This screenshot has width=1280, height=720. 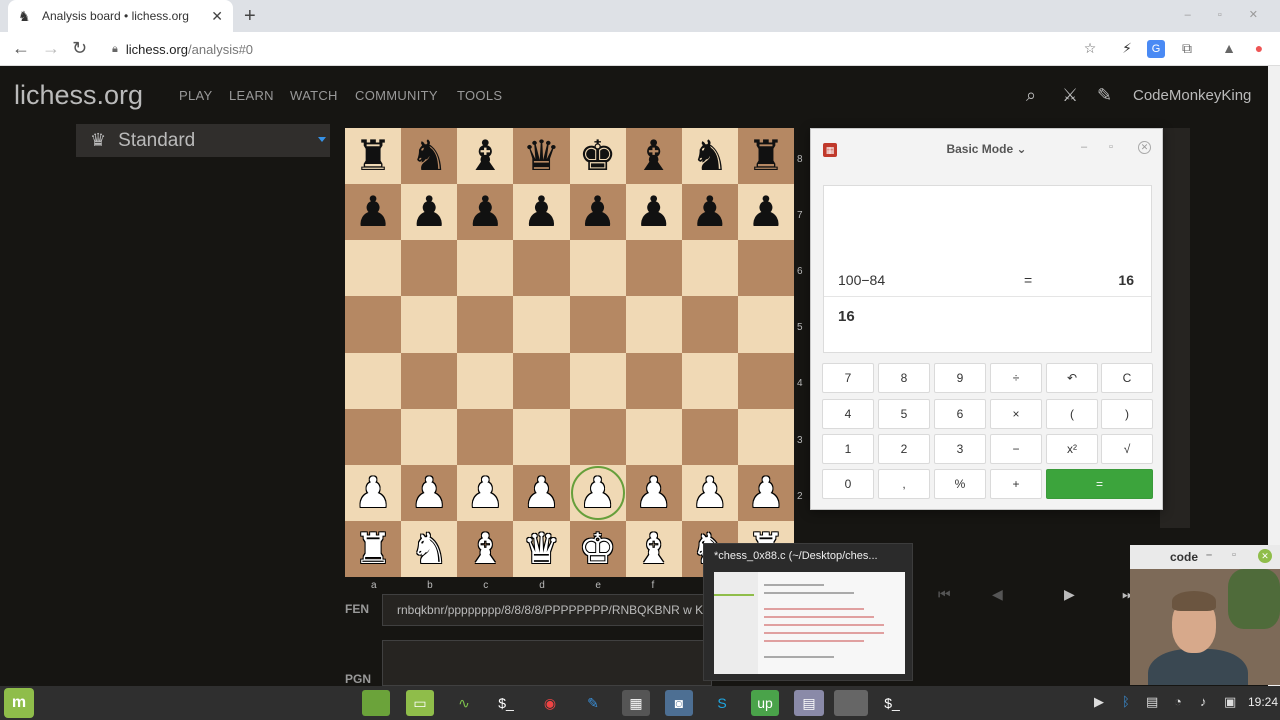 What do you see at coordinates (597, 156) in the screenshot?
I see `square-e8: ♚` at bounding box center [597, 156].